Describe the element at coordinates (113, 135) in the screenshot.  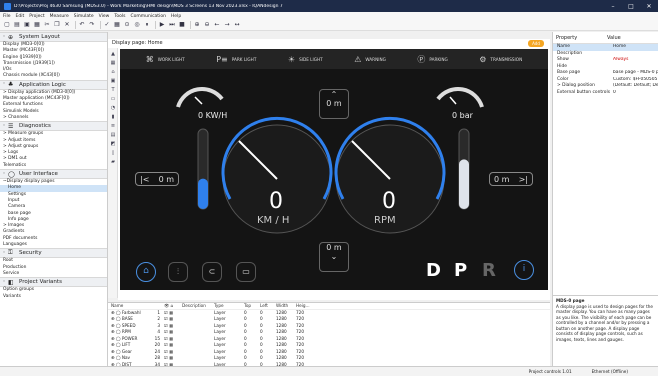
I see `table-icon: ▤` at that location.